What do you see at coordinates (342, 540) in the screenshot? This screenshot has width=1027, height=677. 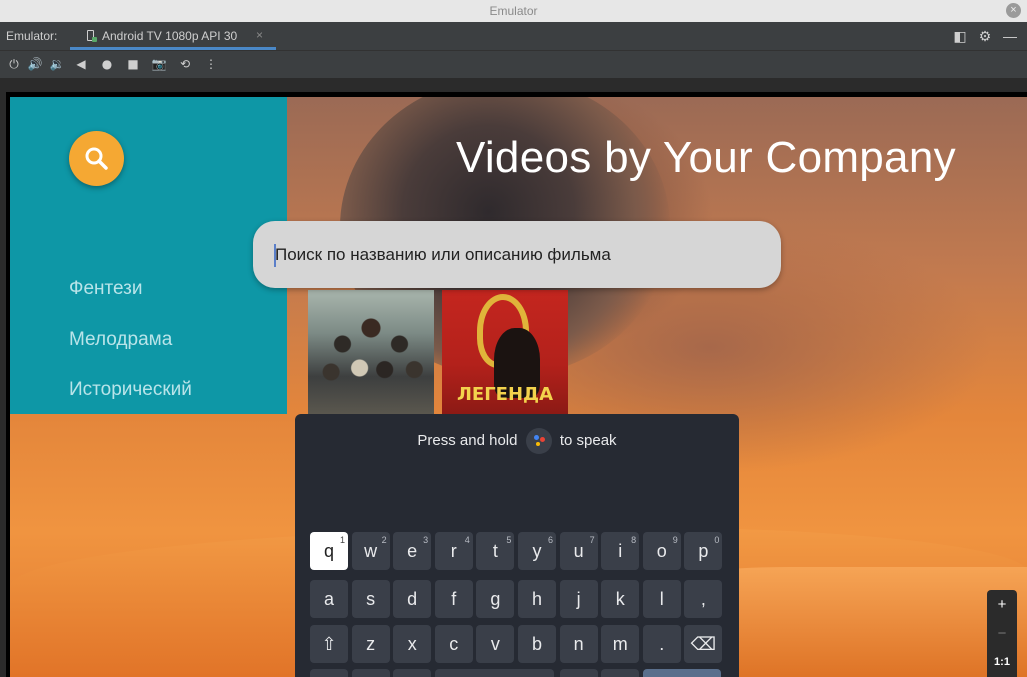 I see `key-number-hint: 1` at bounding box center [342, 540].